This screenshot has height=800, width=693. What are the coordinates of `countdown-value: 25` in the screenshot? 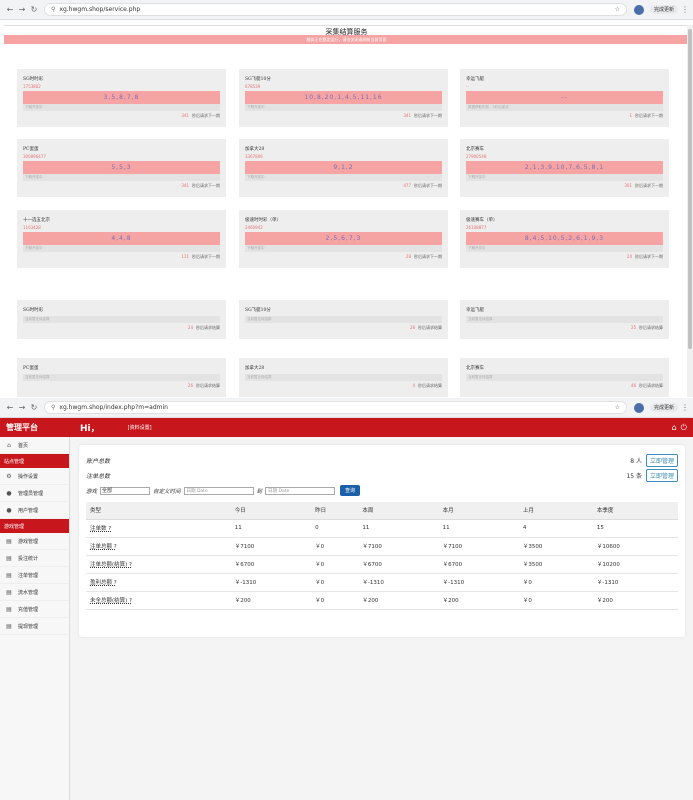 It's located at (633, 327).